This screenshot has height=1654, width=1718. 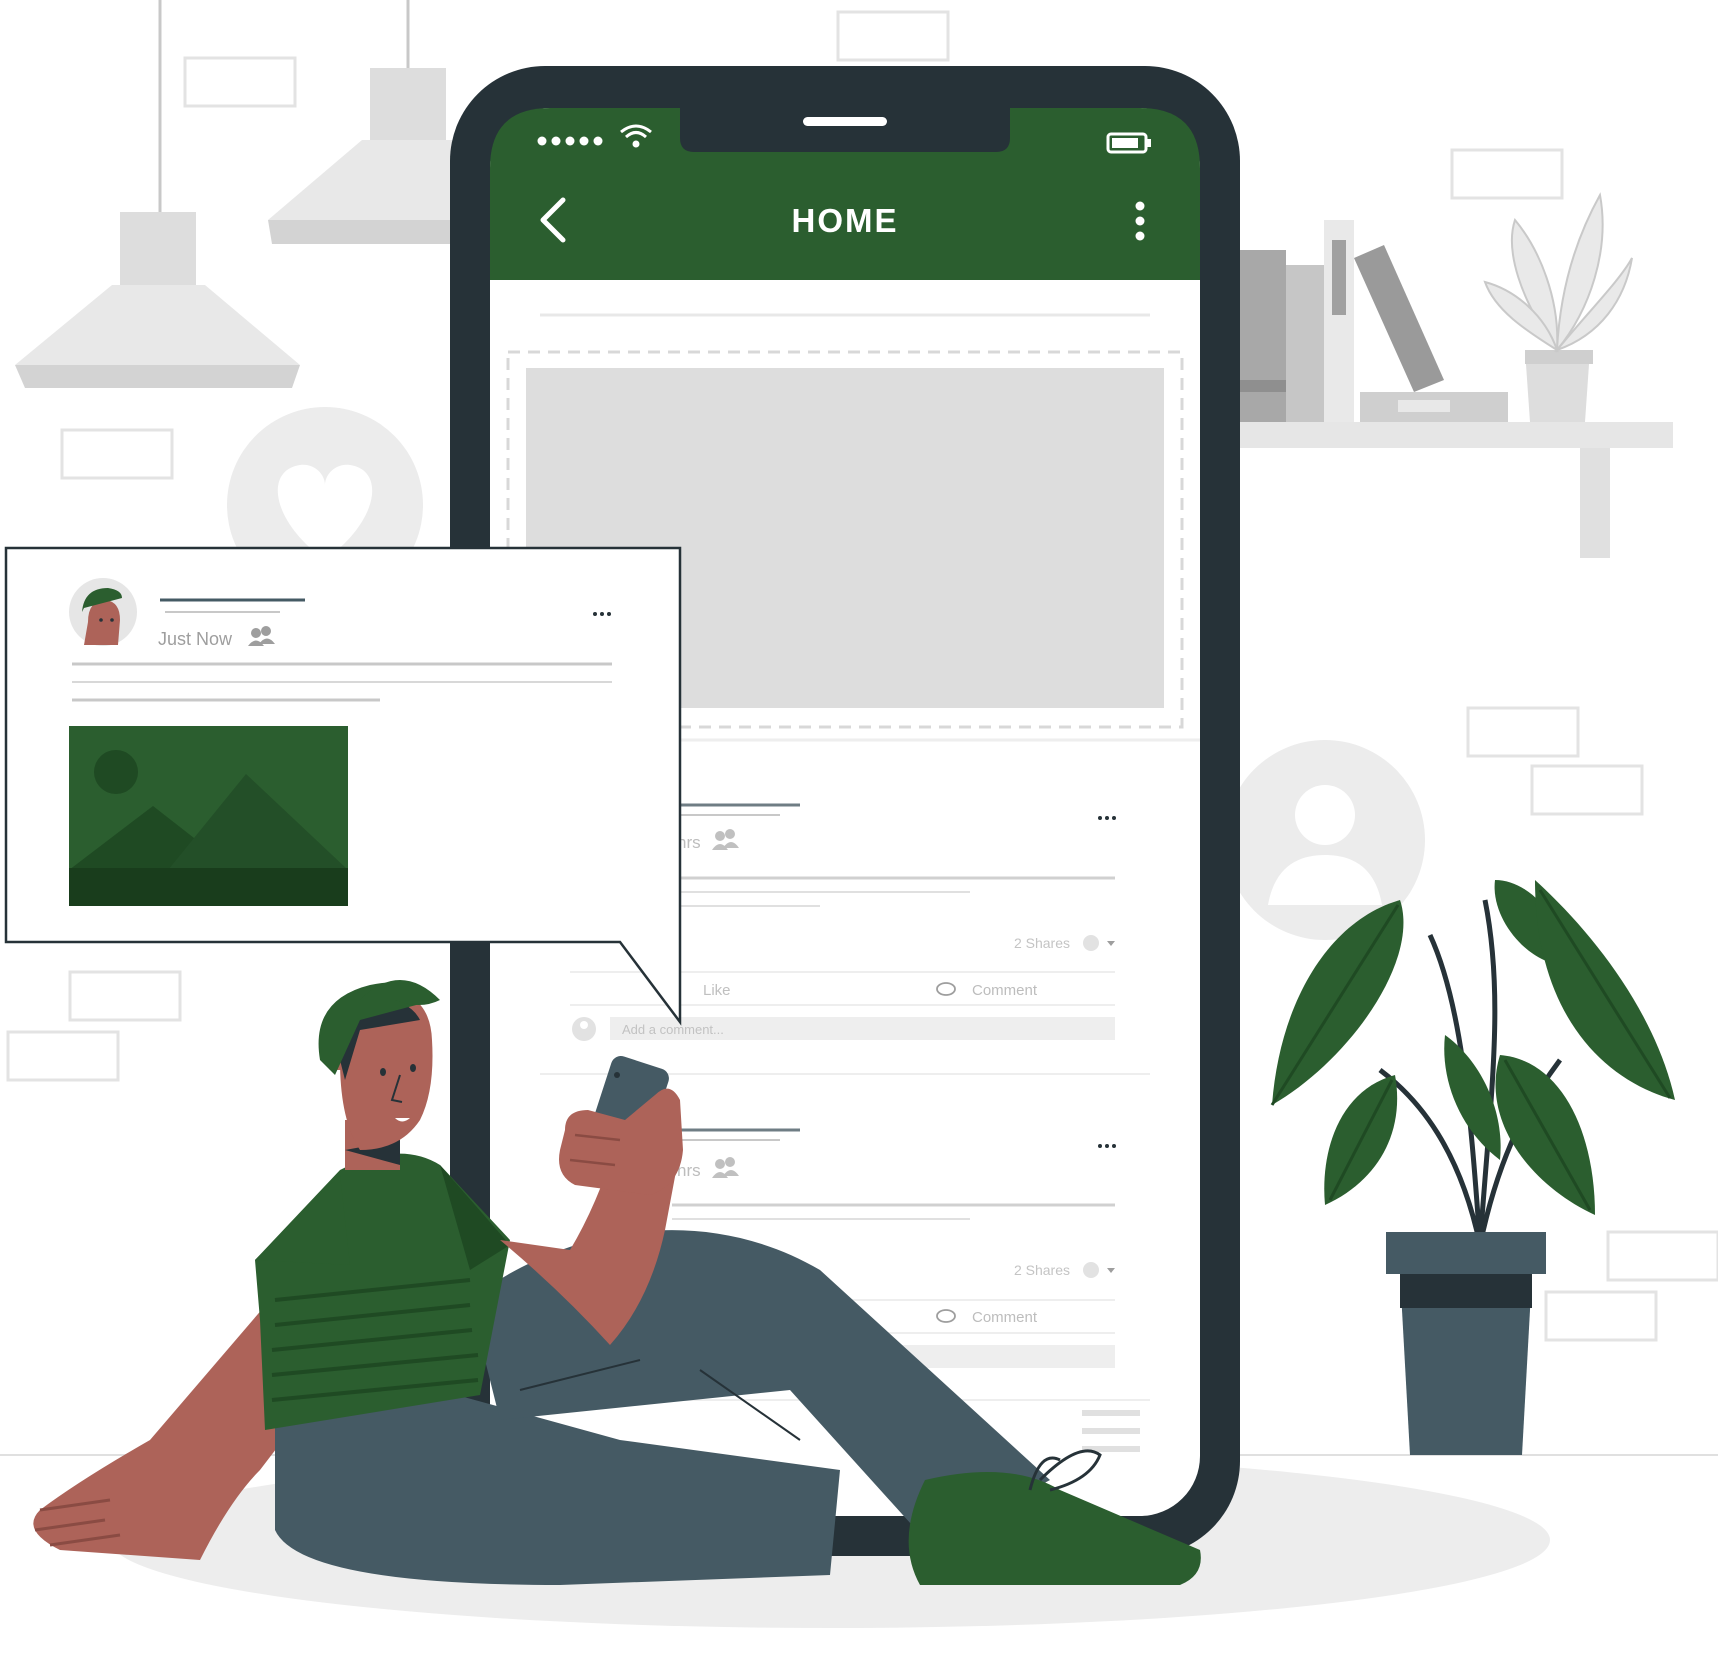 What do you see at coordinates (717, 990) in the screenshot?
I see `like-button: Like` at bounding box center [717, 990].